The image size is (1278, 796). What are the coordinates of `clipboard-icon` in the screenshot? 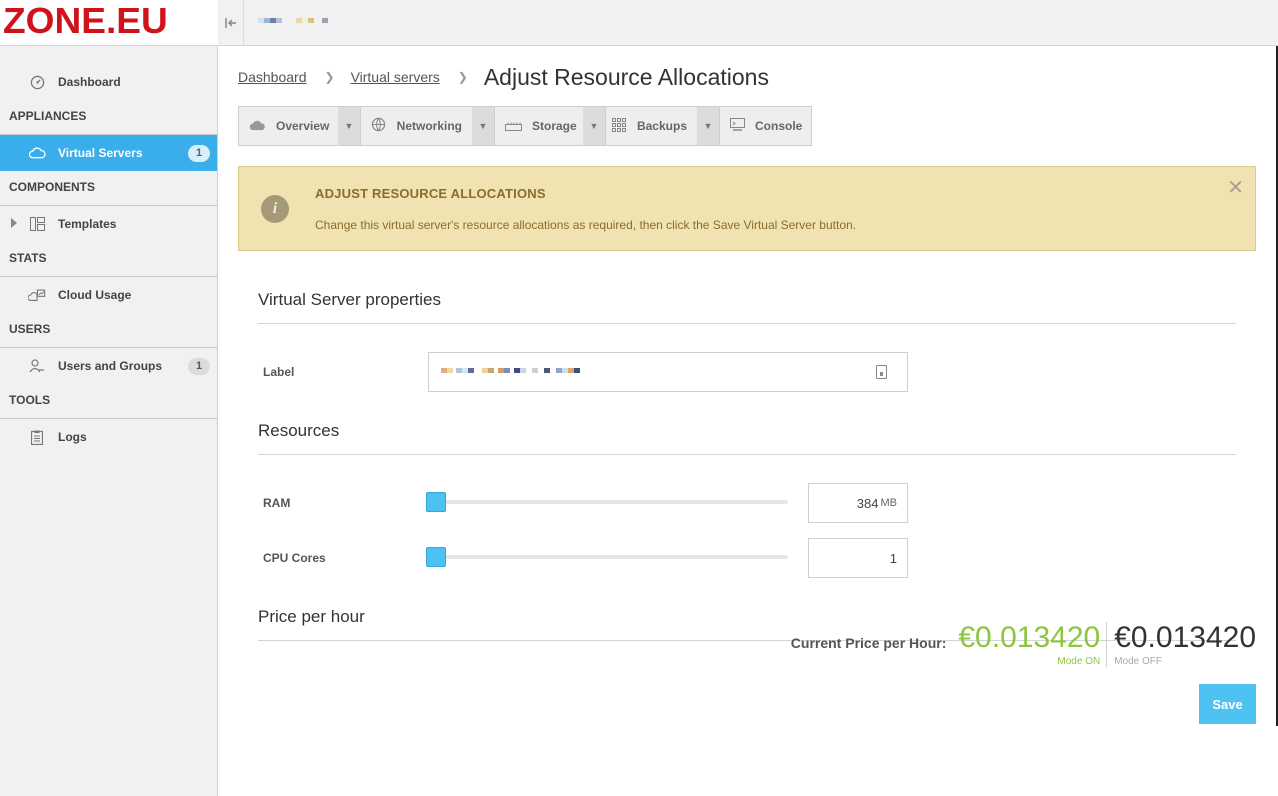 It's located at (37, 437).